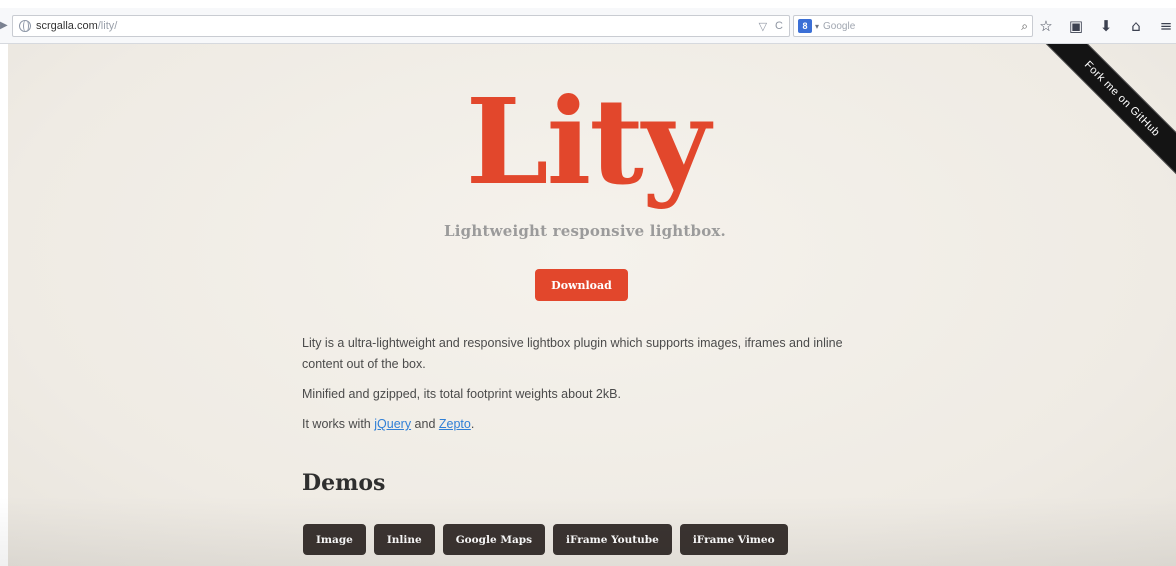  I want to click on fork-me-ribbon: Fork me on GitHub, so click(1108, 112).